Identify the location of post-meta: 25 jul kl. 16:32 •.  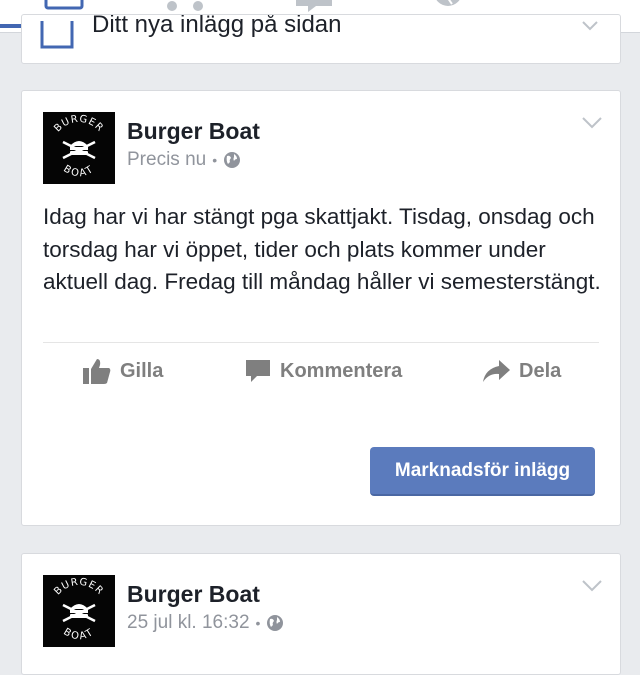
(205, 623).